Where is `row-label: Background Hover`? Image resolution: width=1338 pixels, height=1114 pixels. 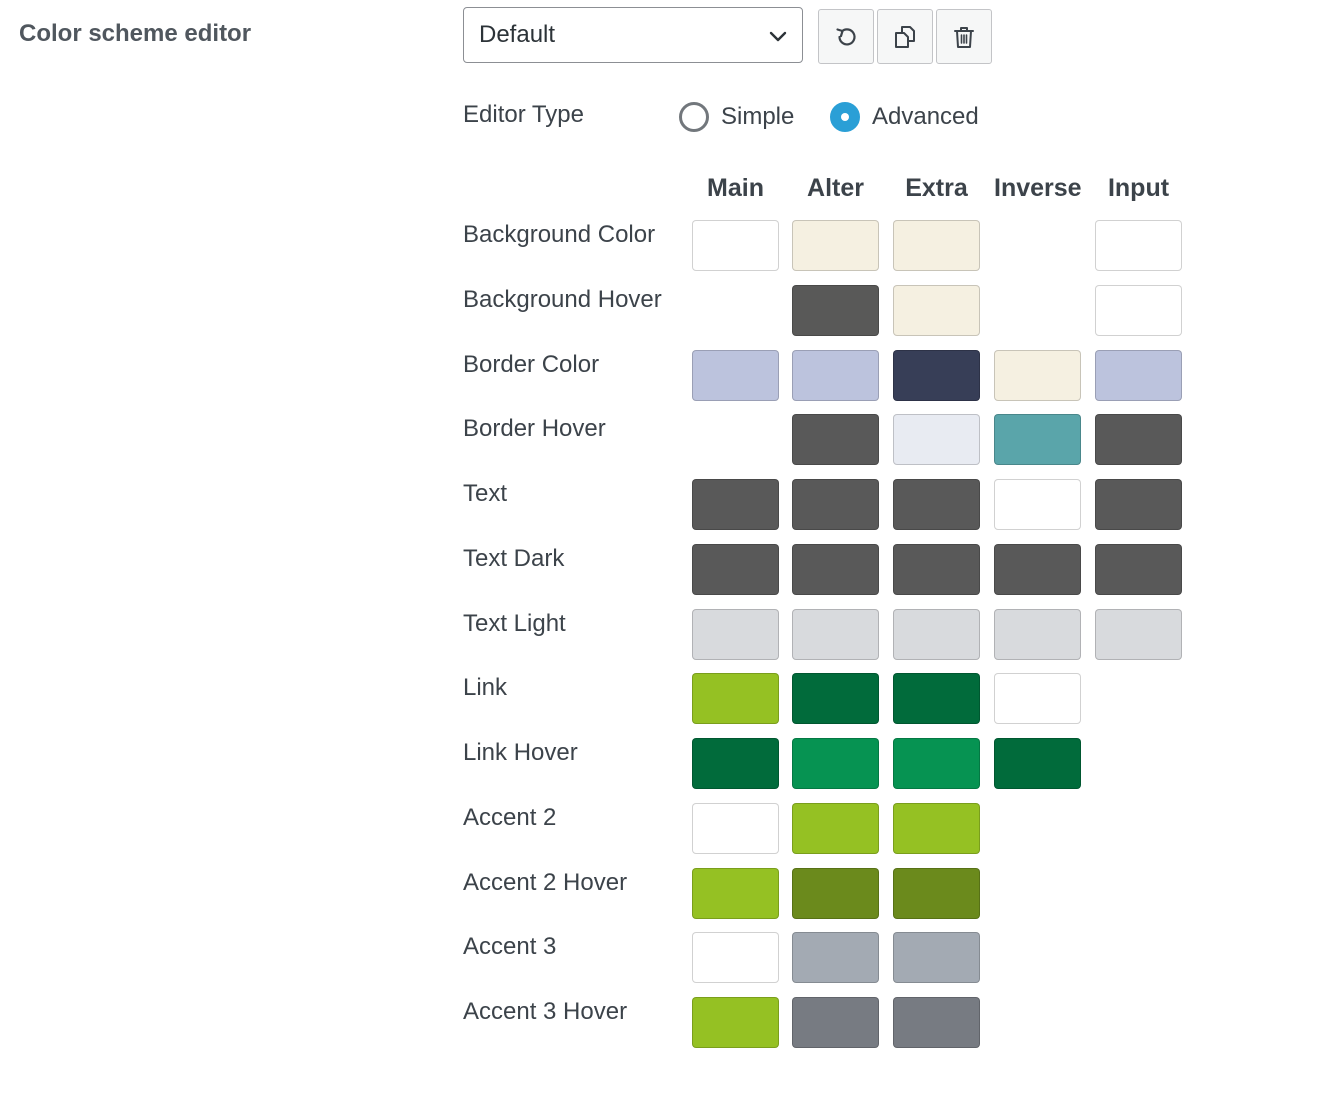 row-label: Background Hover is located at coordinates (562, 299).